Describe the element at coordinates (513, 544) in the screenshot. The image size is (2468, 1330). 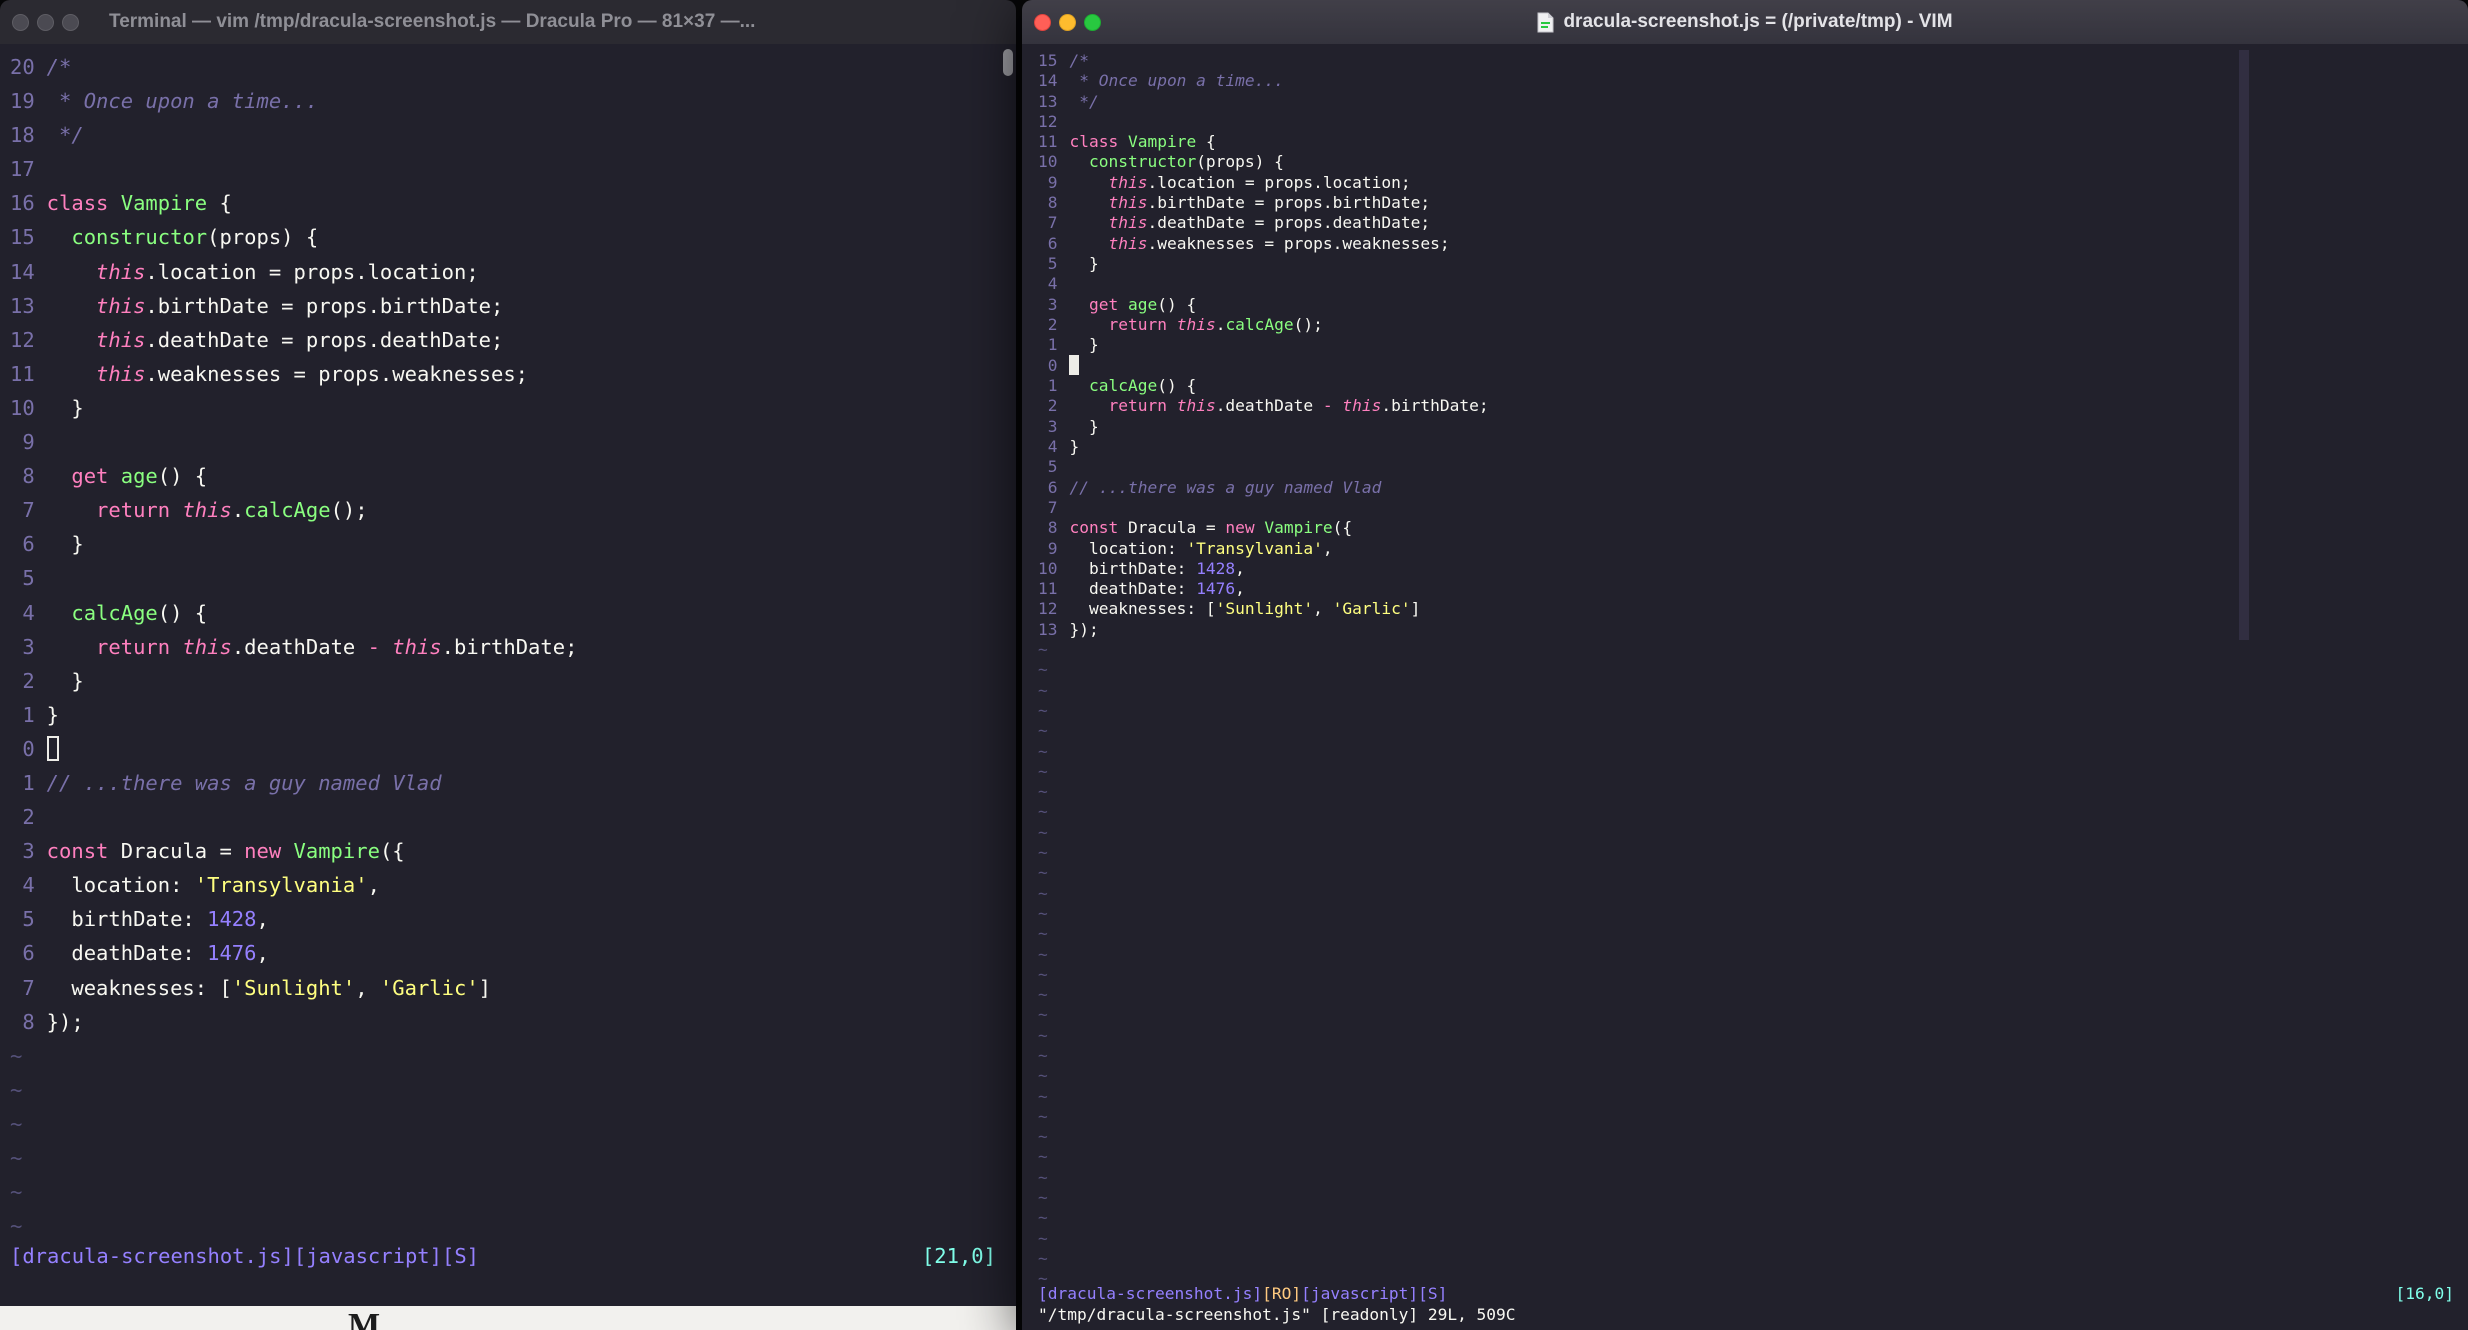
I see `code-line: 6 }` at that location.